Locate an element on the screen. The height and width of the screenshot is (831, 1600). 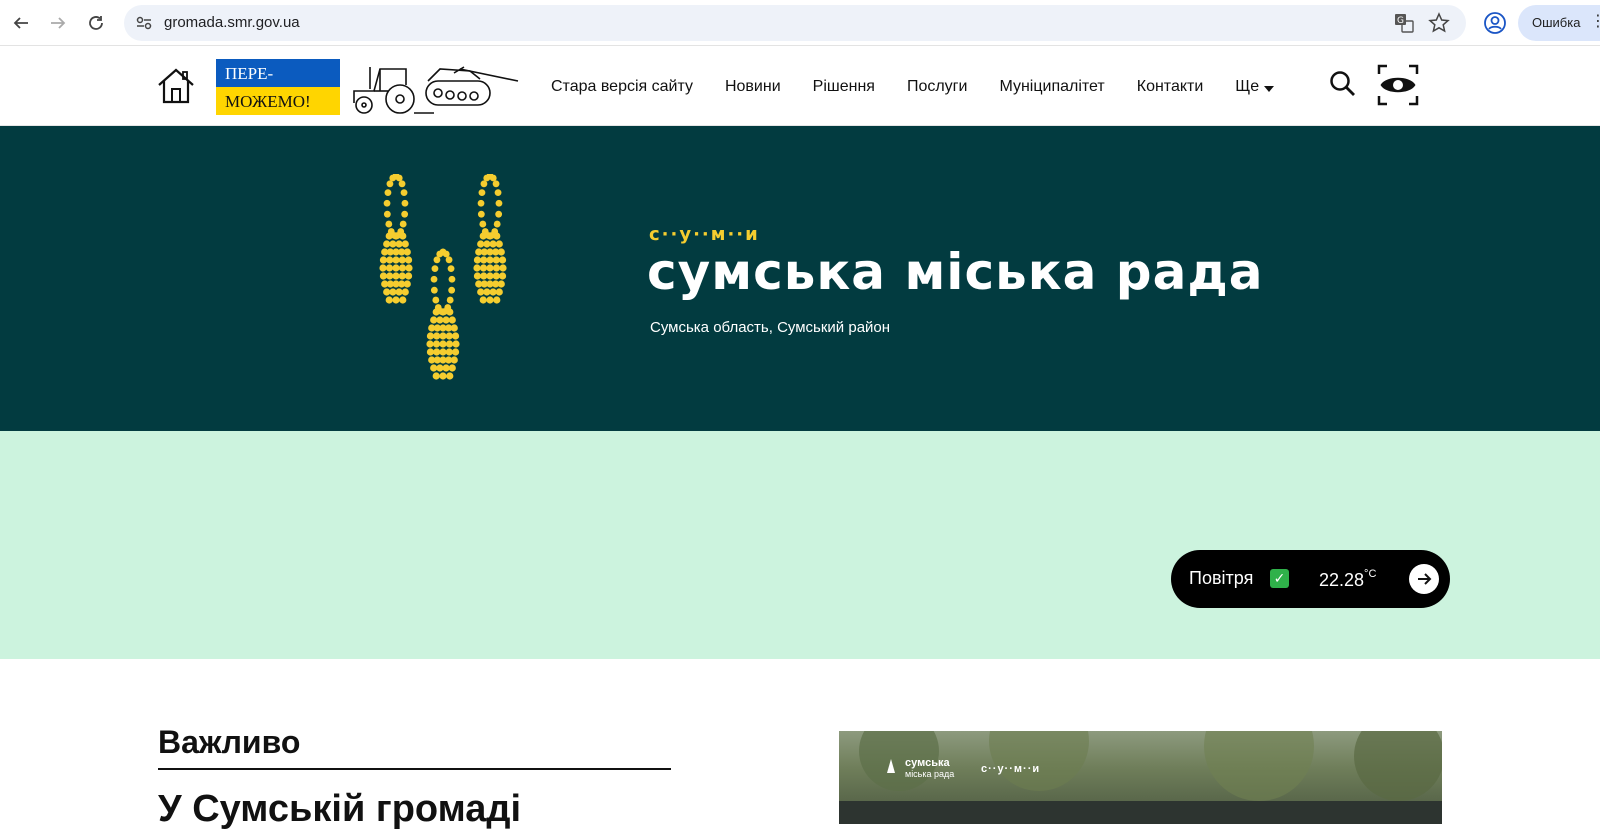
nav-decisions: Рішення is located at coordinates (844, 87).